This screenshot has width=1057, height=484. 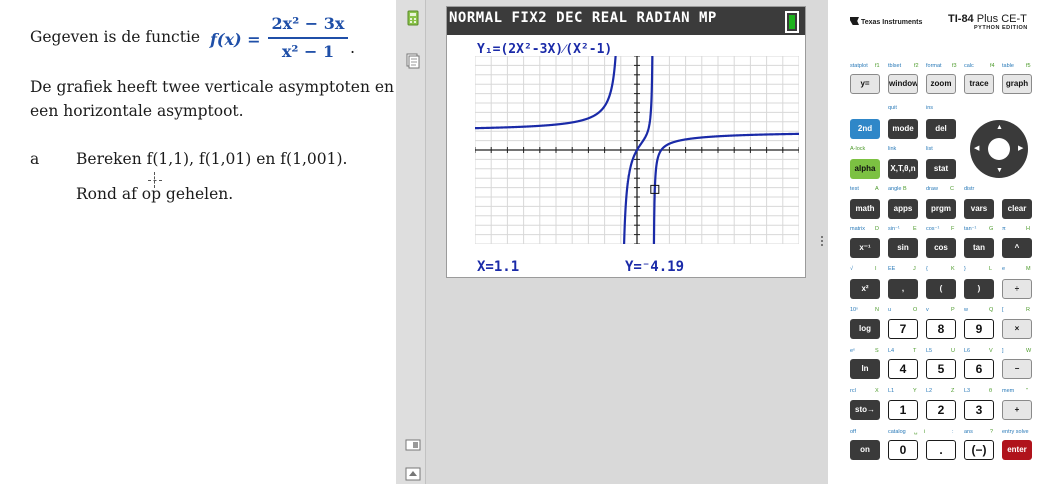 I want to click on label-ins: ins, so click(x=930, y=108).